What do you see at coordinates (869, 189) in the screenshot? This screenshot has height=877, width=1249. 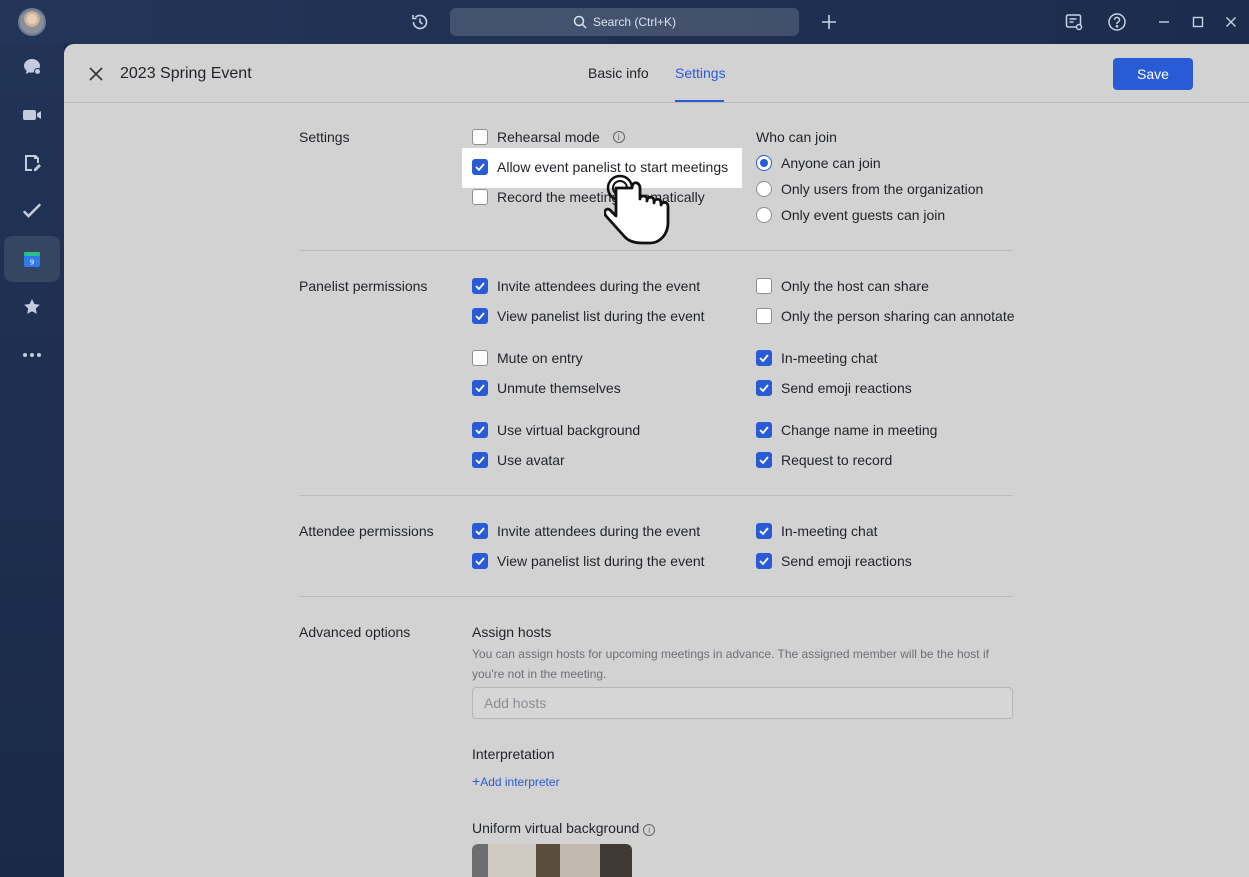 I see `radio-organization-only: Only users from the organization` at bounding box center [869, 189].